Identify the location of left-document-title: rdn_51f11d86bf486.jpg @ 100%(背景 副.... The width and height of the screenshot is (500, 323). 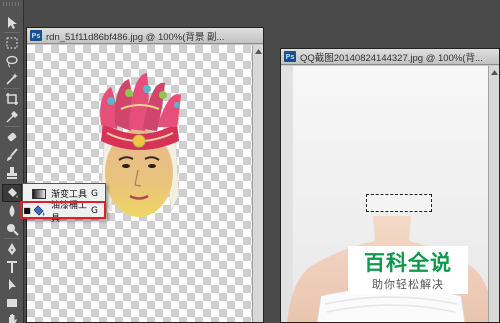
(135, 37).